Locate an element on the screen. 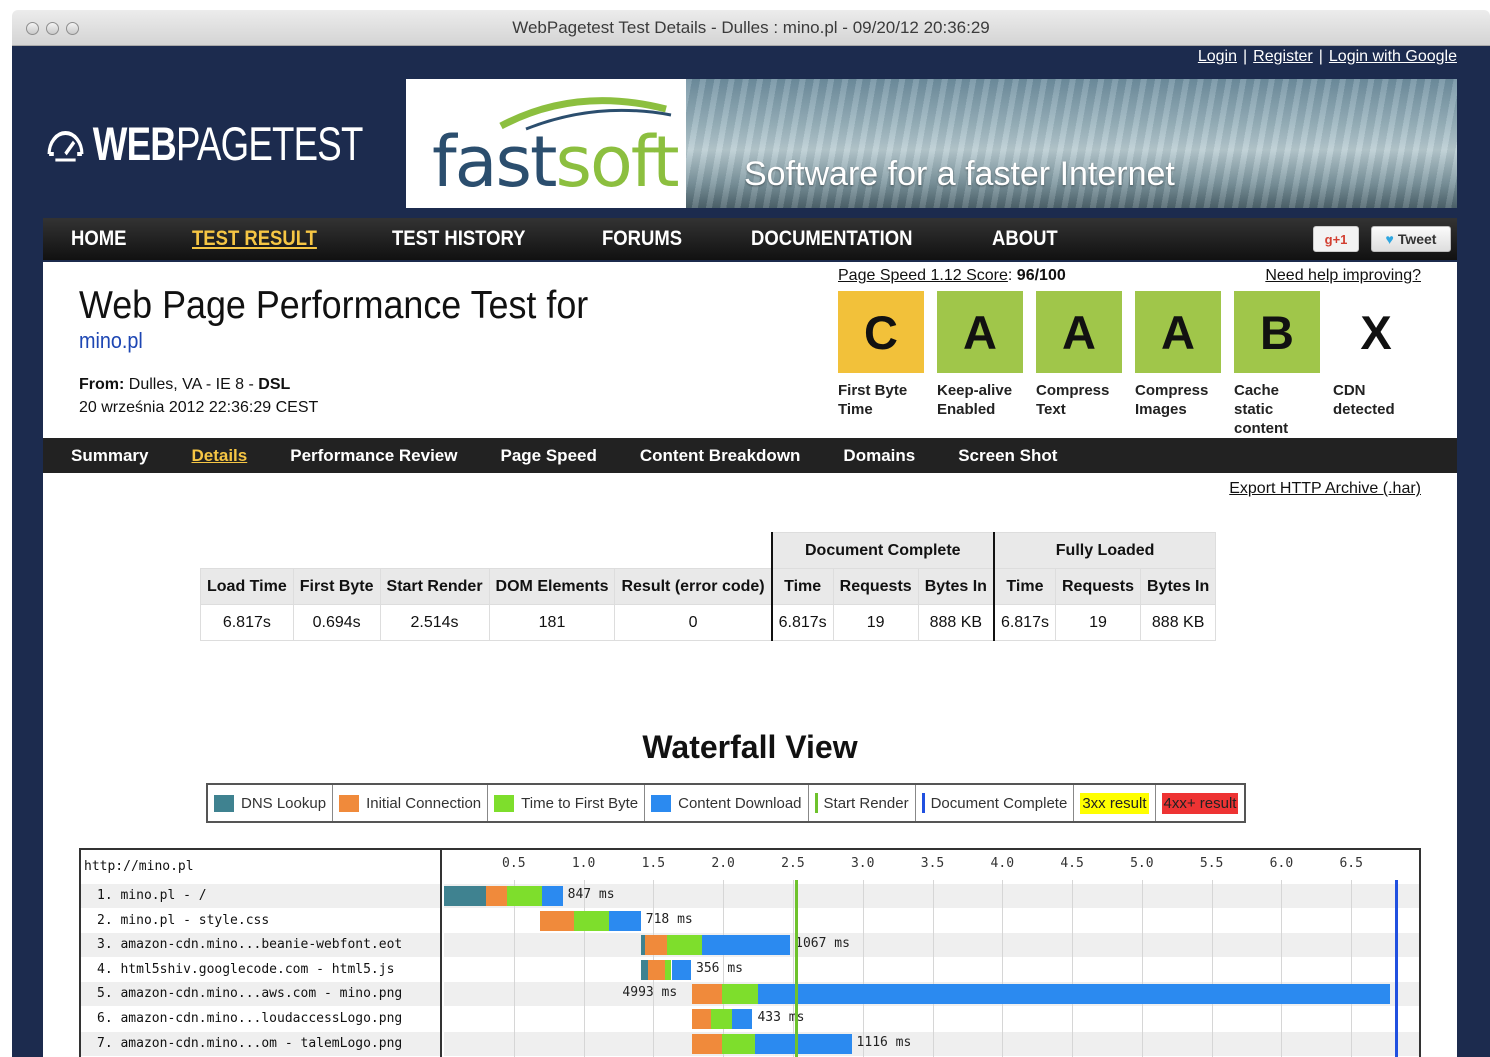 The height and width of the screenshot is (1057, 1490). request-label: 5. amazon-cdn.mino...aws.com - mino.png is located at coordinates (249, 993).